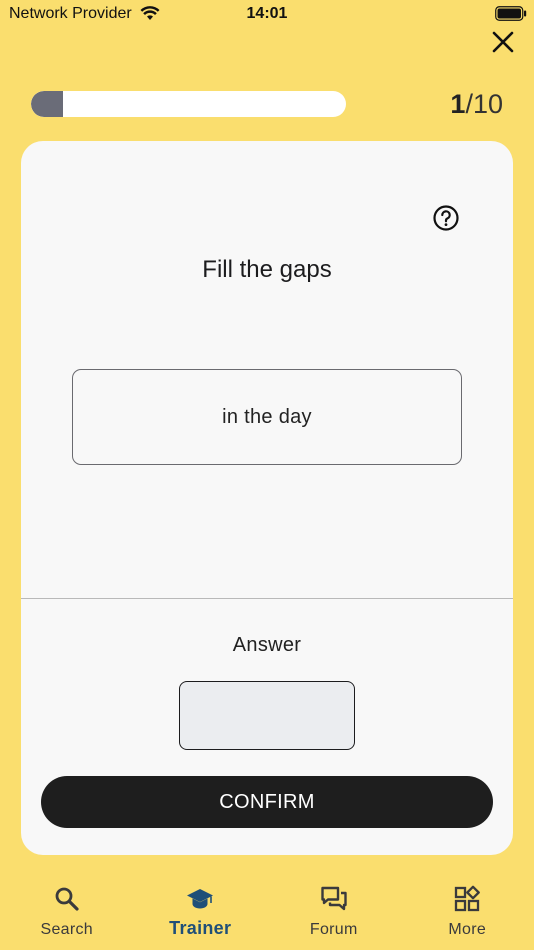 The width and height of the screenshot is (534, 950). I want to click on tab-trainer: Trainer, so click(201, 909).